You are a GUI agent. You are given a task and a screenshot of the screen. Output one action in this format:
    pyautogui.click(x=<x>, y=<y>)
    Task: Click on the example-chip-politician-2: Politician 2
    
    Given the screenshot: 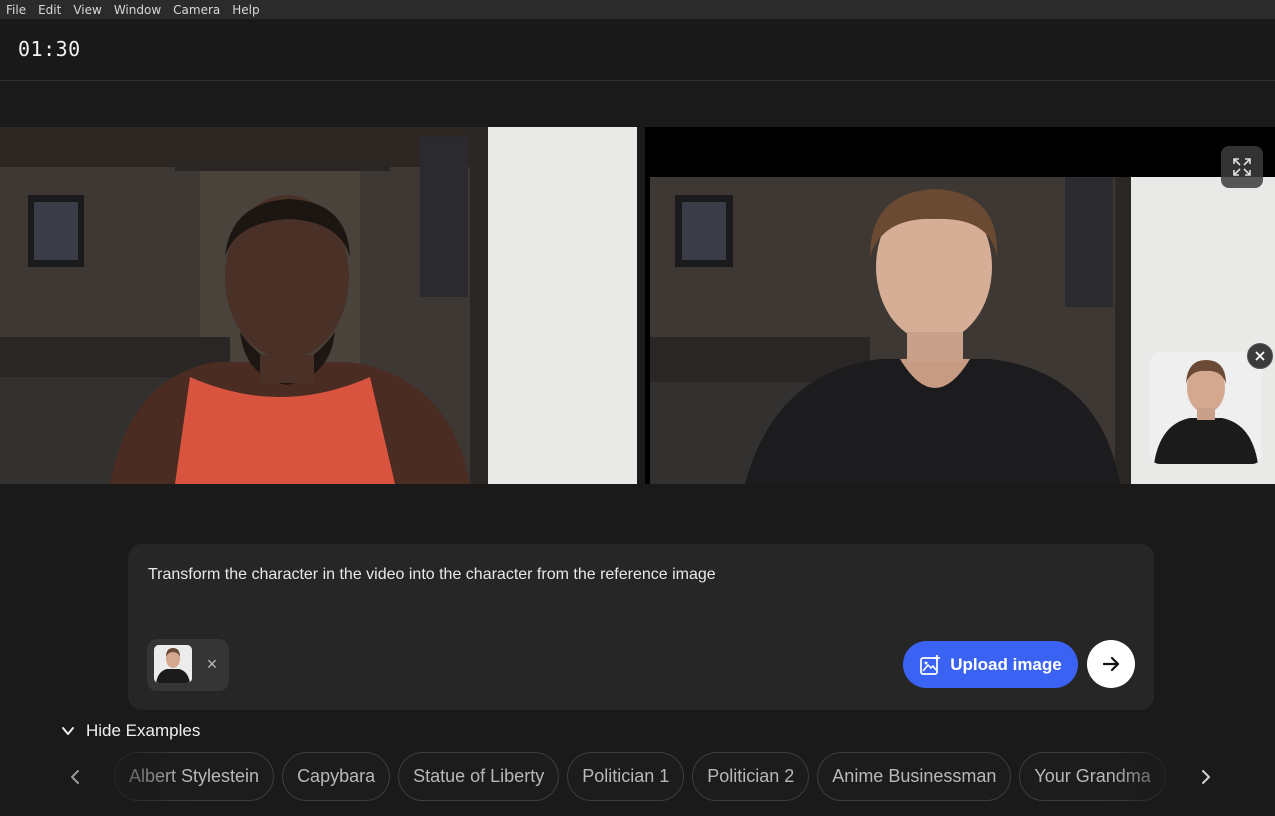 What is the action you would take?
    pyautogui.click(x=751, y=776)
    